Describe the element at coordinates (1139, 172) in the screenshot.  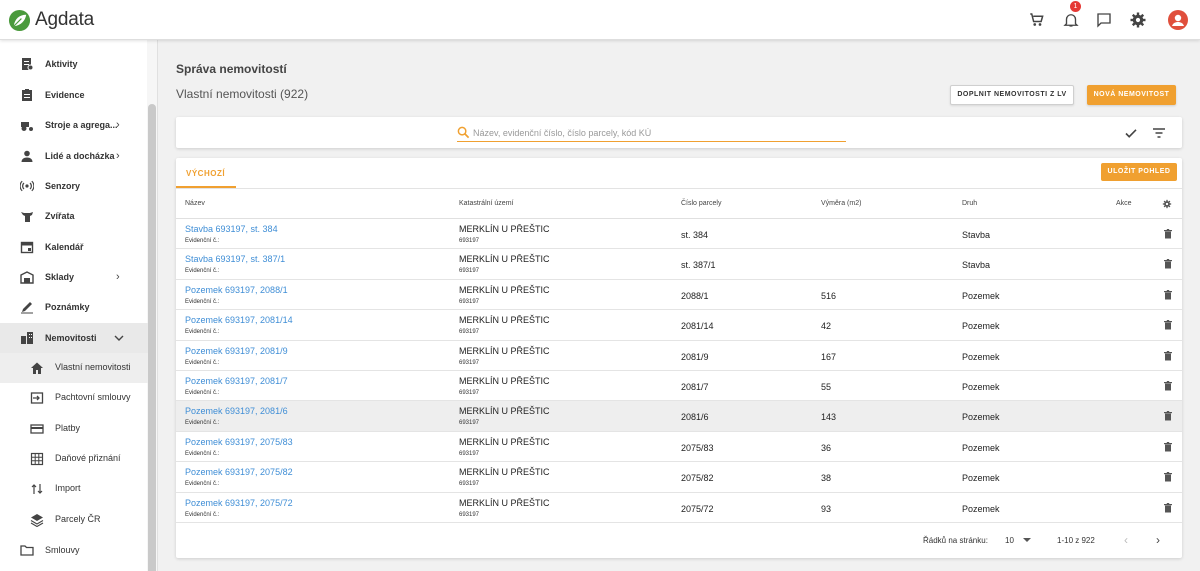
I see `save-view-button: ULOŽIT POHLED` at that location.